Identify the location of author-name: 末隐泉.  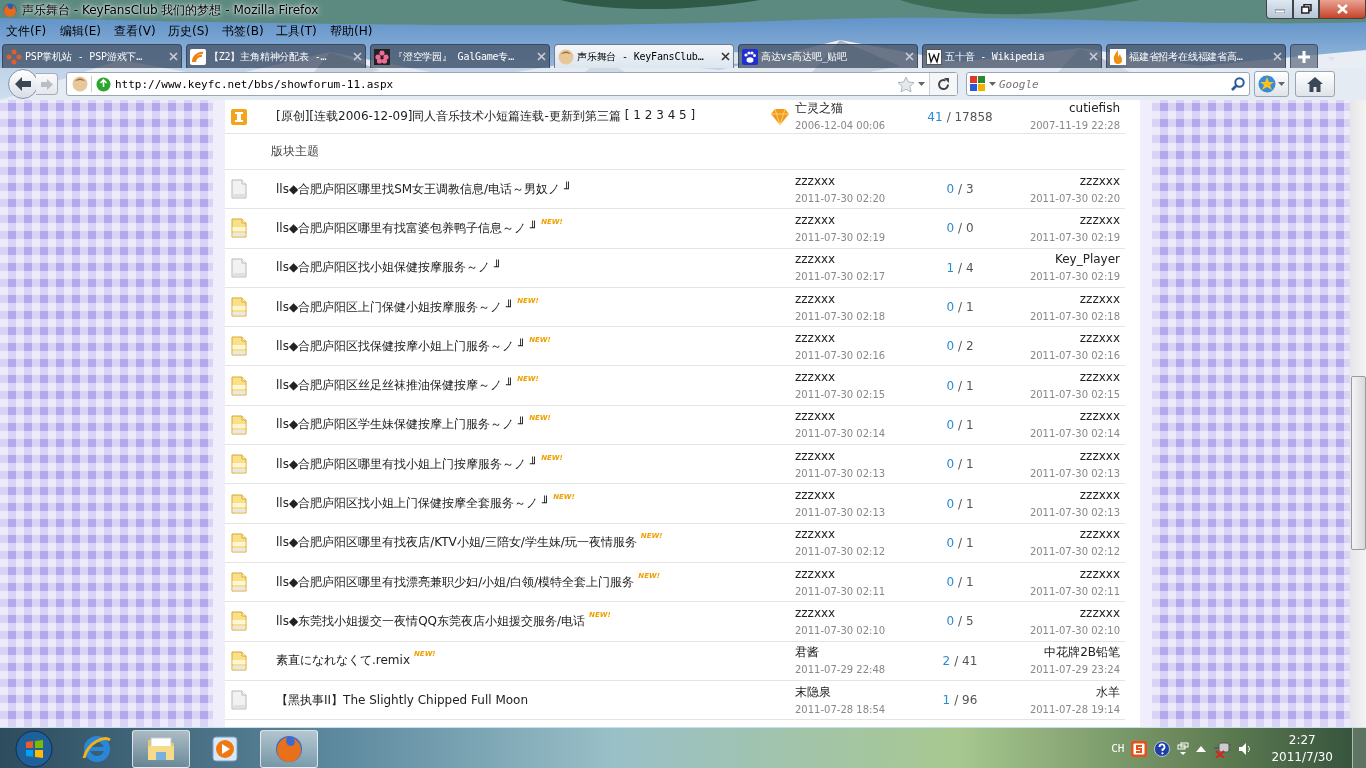
(860, 692).